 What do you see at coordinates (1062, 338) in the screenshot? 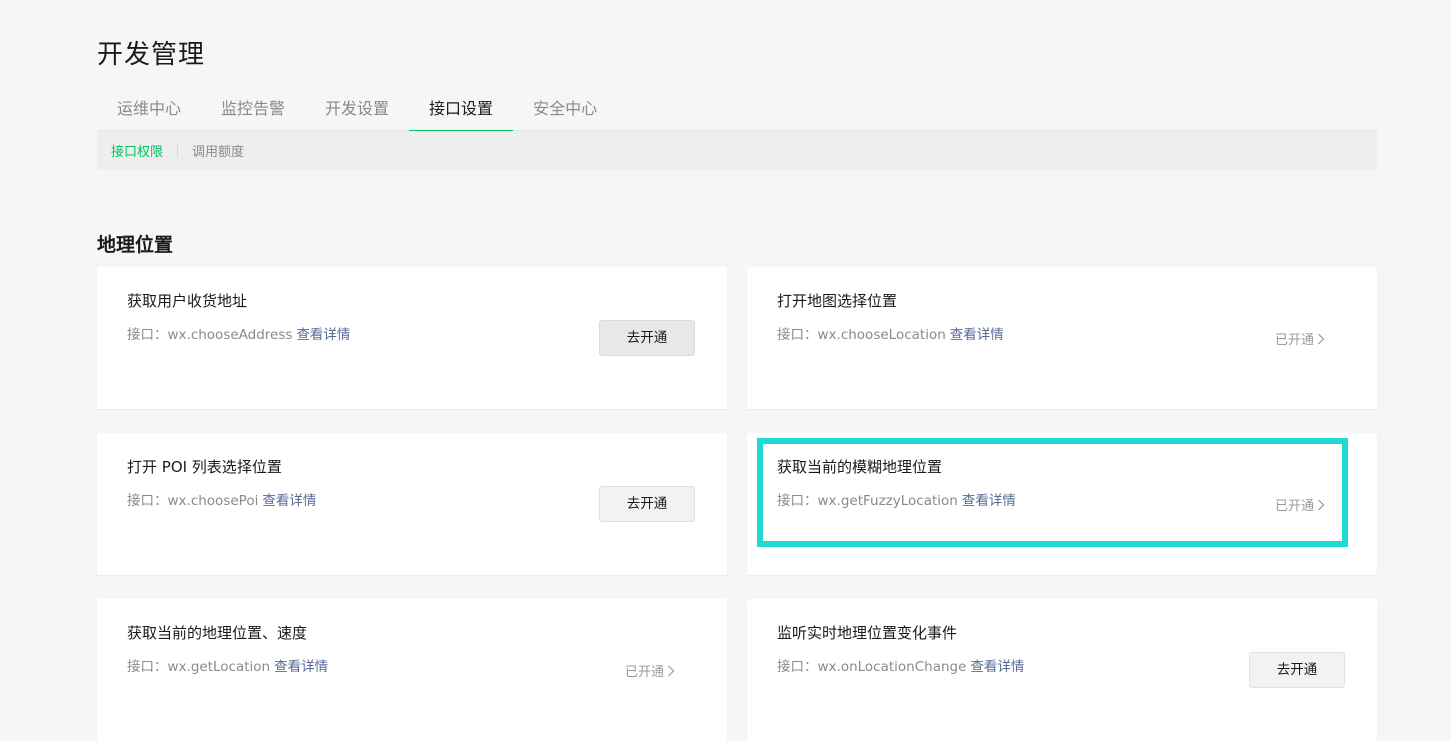
I see `api-card-choose-location: 打开地图选择位置 接口：wx.chooseLocation 查看详情 已开通` at bounding box center [1062, 338].